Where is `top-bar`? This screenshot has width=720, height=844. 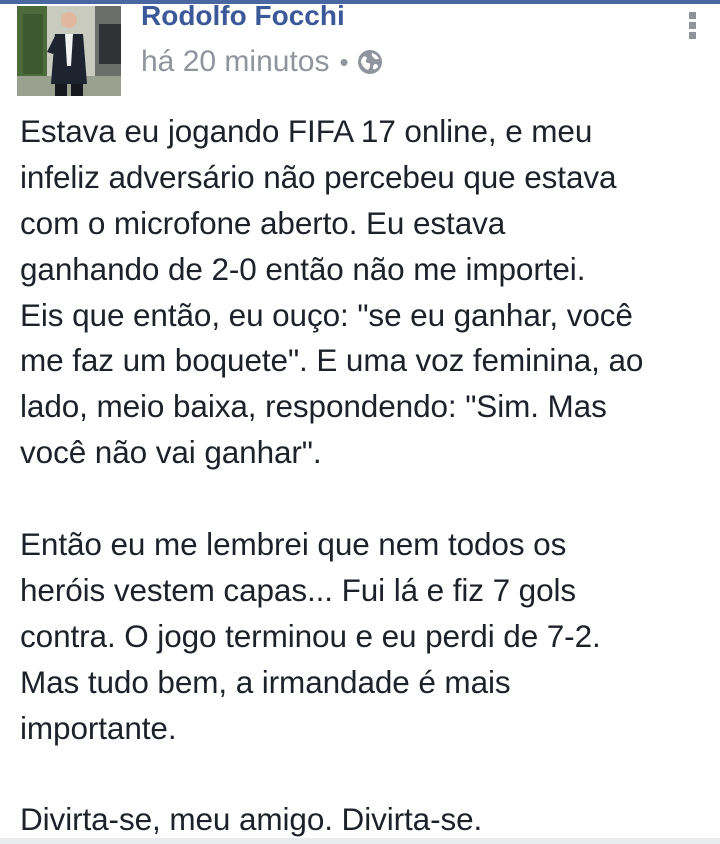 top-bar is located at coordinates (360, 2).